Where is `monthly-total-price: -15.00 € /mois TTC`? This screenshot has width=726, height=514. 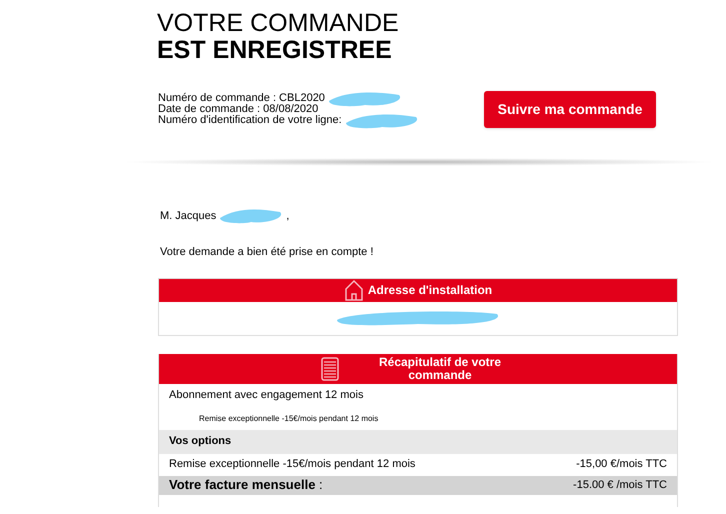 monthly-total-price: -15.00 € /mois TTC is located at coordinates (620, 485).